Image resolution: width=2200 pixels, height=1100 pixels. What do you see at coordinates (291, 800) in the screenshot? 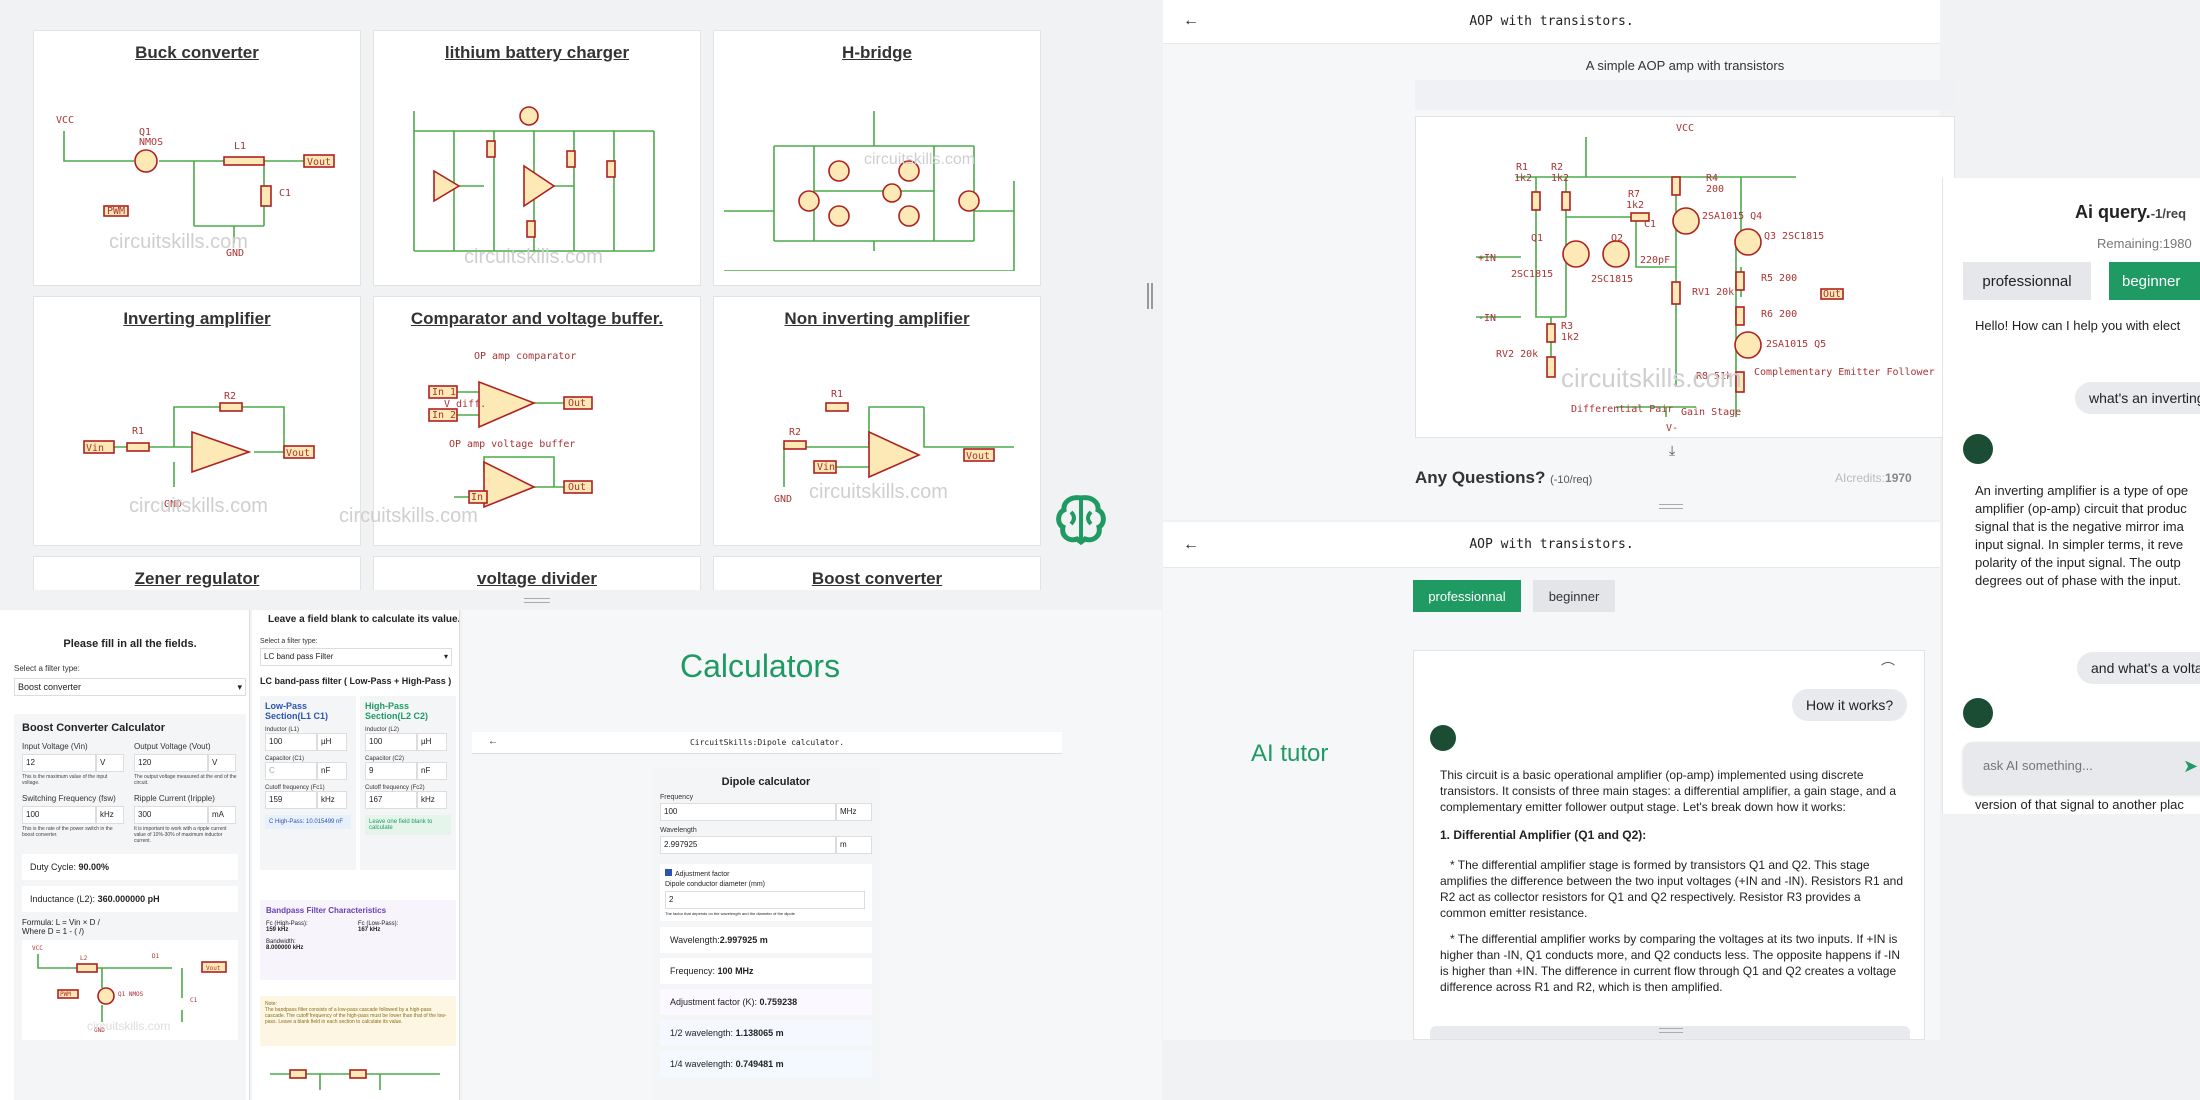
I see `f1-input: 159` at bounding box center [291, 800].